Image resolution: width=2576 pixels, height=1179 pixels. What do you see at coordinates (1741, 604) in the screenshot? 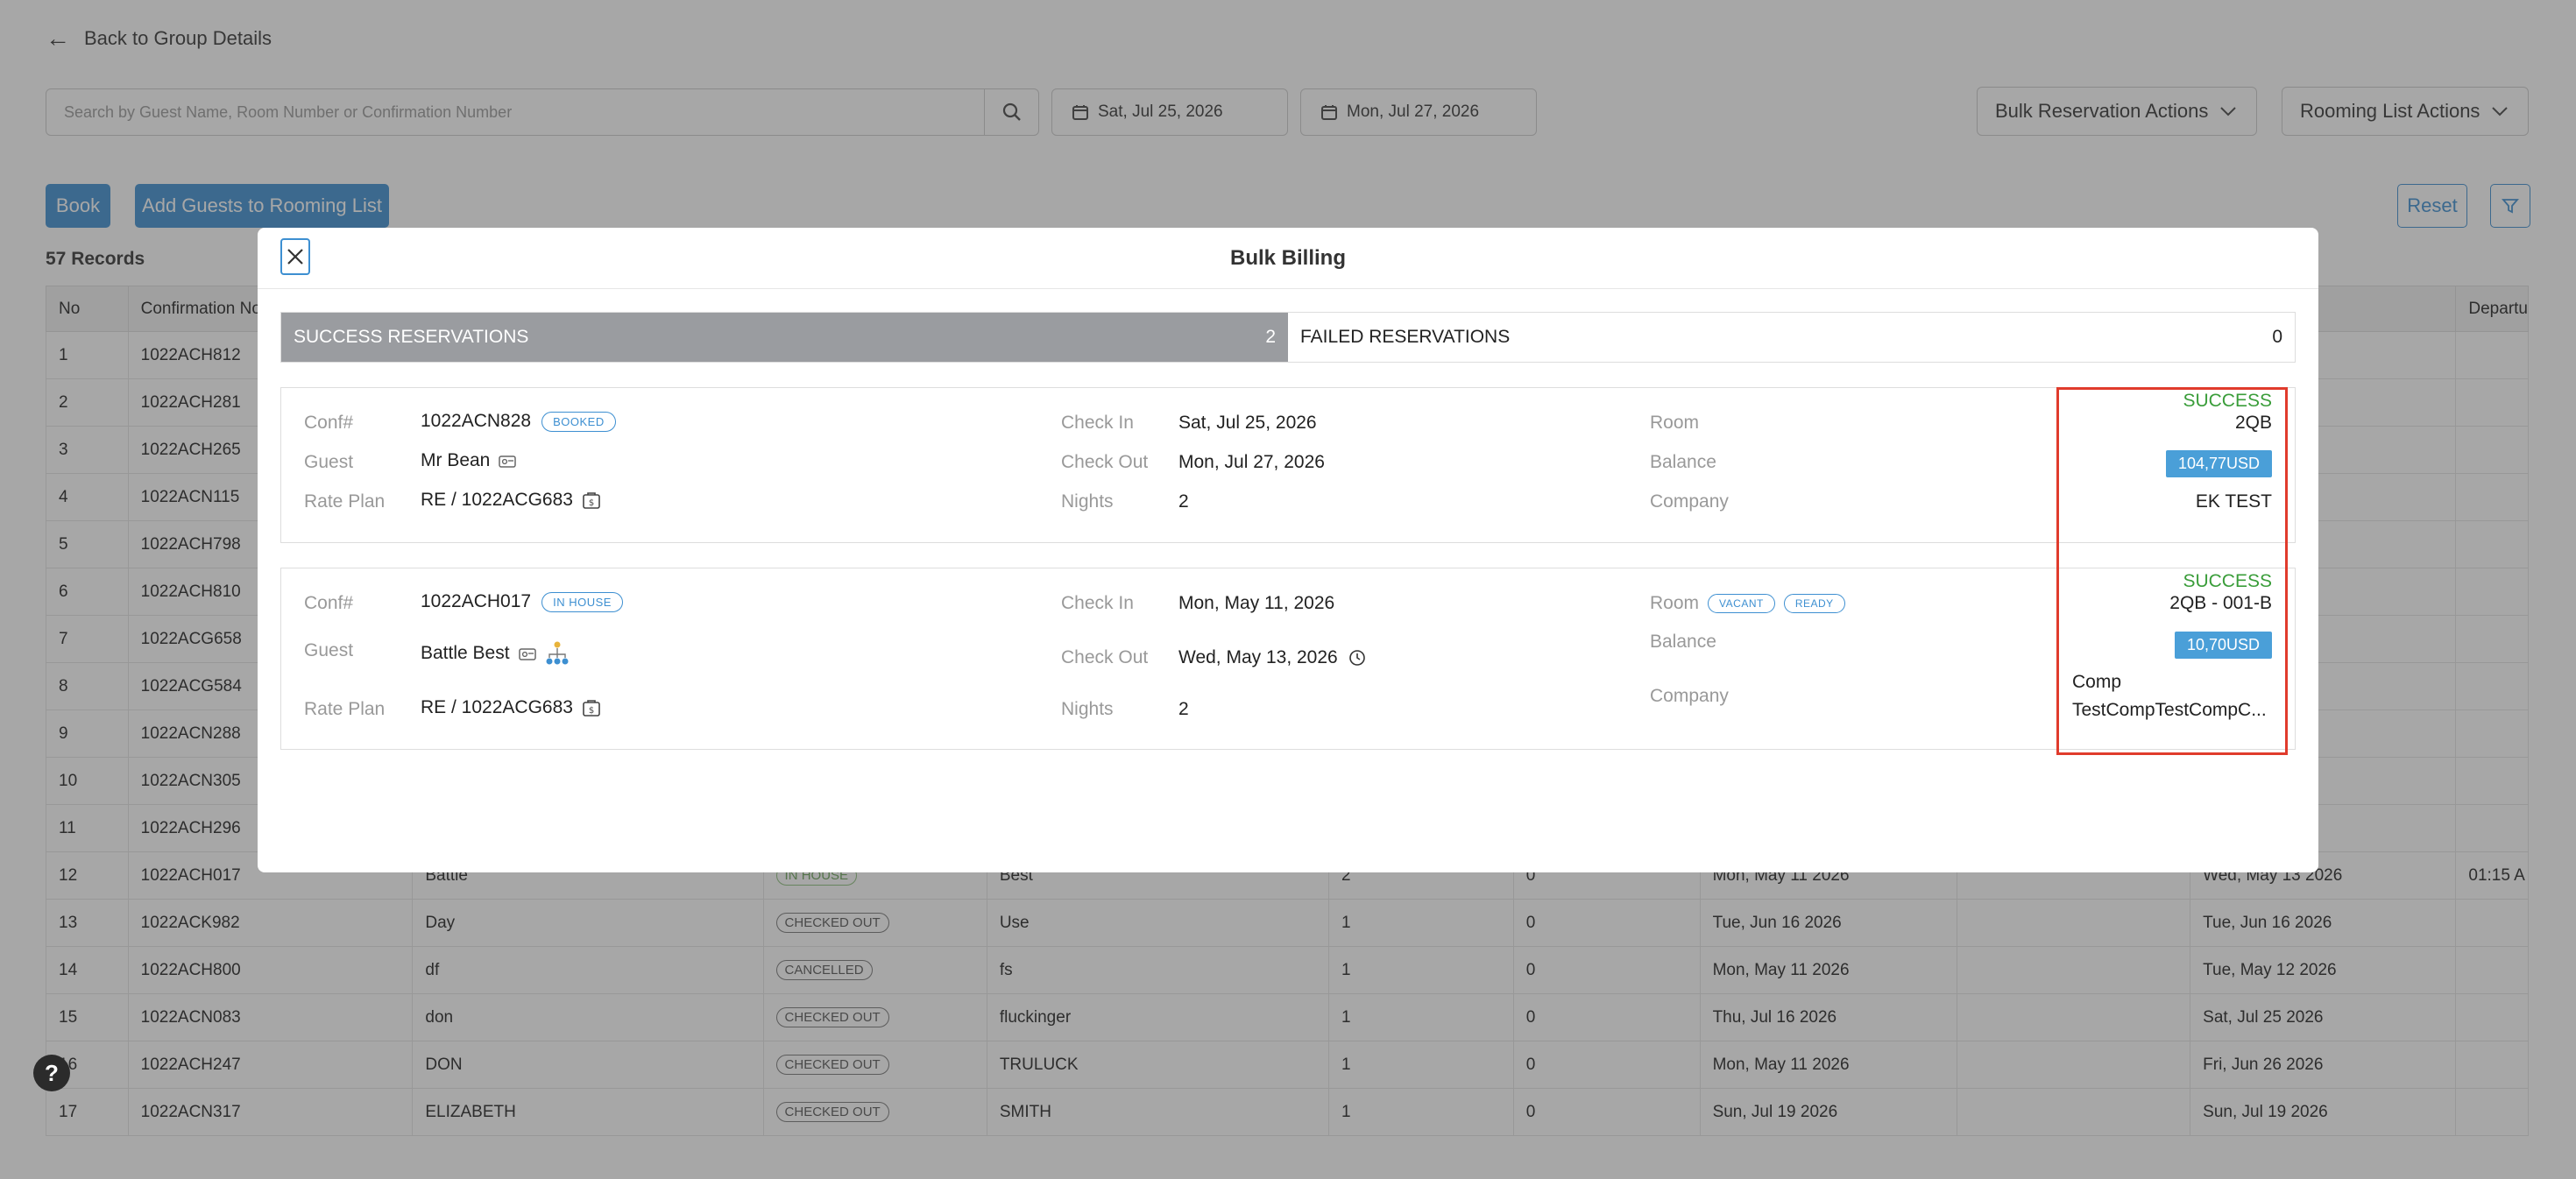
I see `room-vacant-badge: VACANT` at bounding box center [1741, 604].